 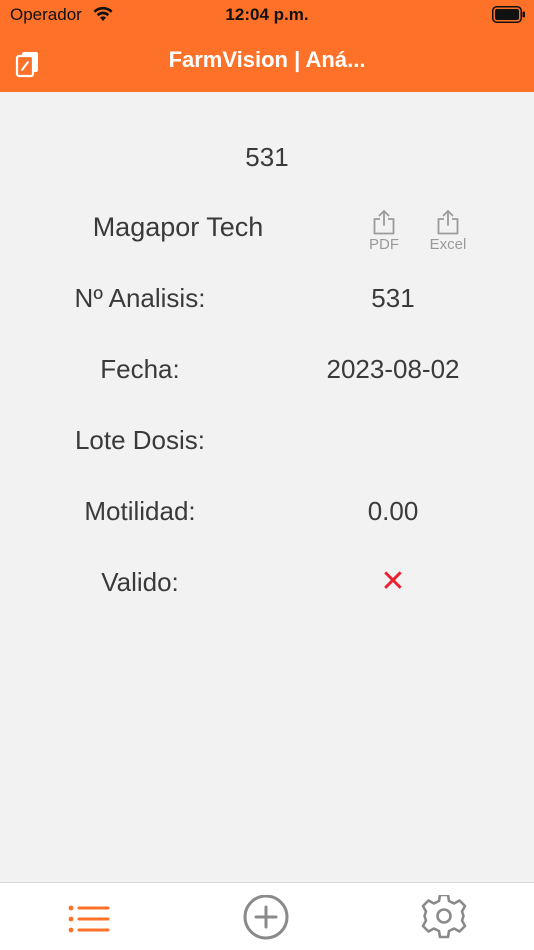 What do you see at coordinates (444, 917) in the screenshot?
I see `gear-icon` at bounding box center [444, 917].